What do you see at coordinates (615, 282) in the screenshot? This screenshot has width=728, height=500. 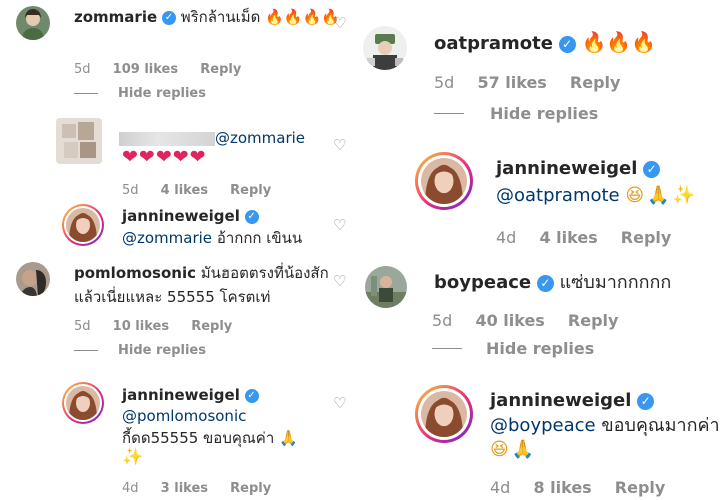 I see `comment-text: แซ่บมากกกกก` at bounding box center [615, 282].